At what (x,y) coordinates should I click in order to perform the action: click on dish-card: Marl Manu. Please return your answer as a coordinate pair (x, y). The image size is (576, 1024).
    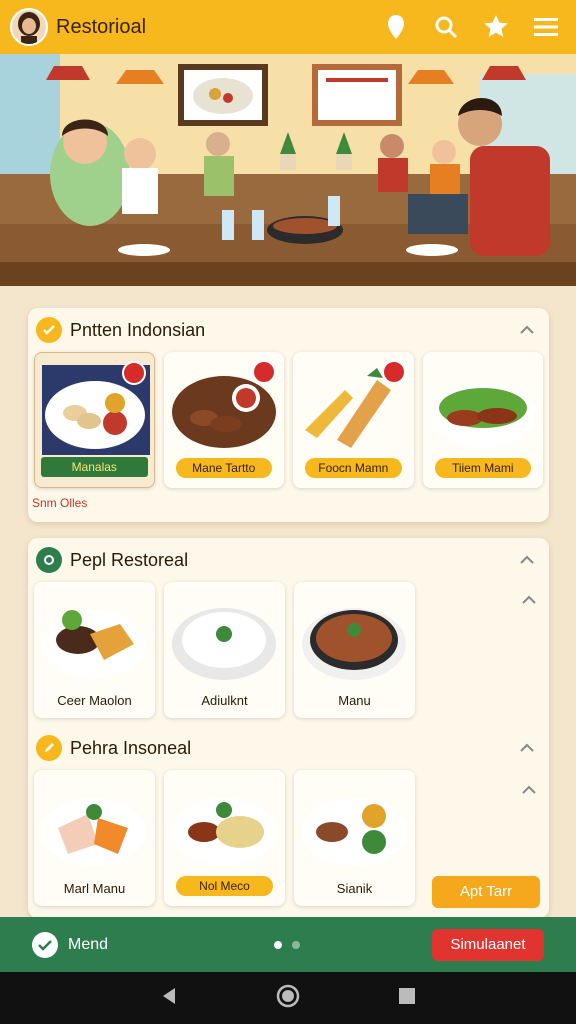
    Looking at the image, I should click on (94, 838).